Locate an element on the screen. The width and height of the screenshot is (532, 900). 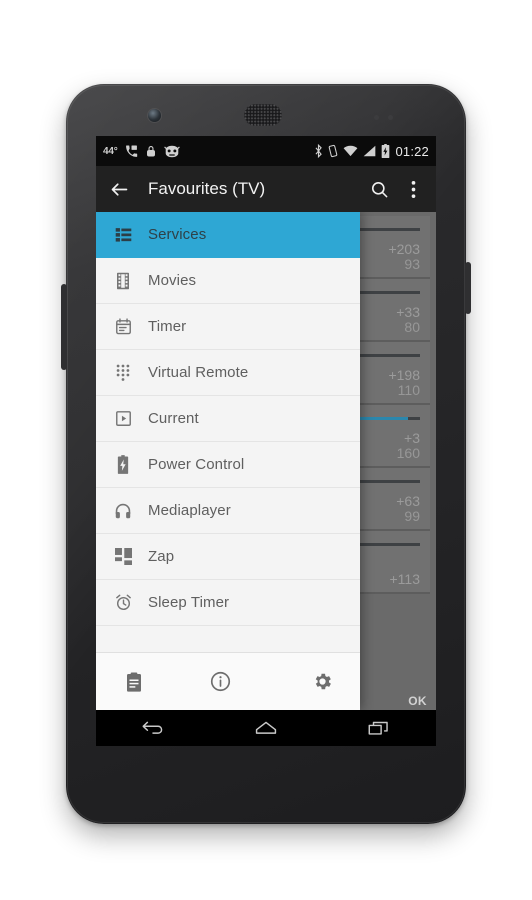
sidebar-item-mediaplayer: Mediaplayer is located at coordinates (228, 511).